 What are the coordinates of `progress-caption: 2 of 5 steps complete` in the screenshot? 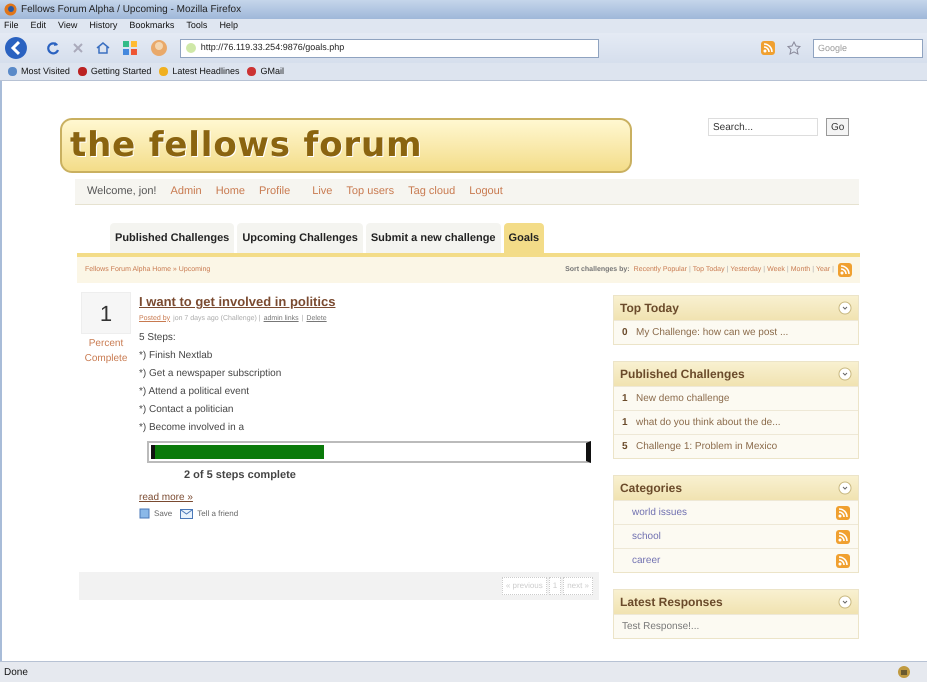 It's located at (240, 475).